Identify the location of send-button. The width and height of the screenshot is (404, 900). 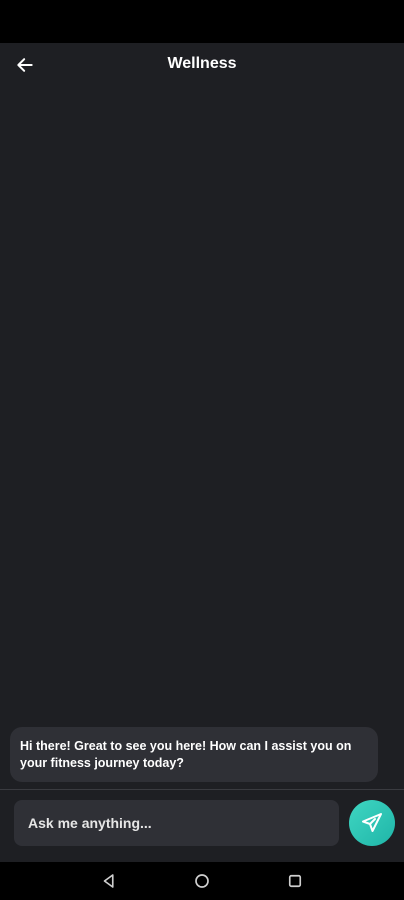
(372, 823).